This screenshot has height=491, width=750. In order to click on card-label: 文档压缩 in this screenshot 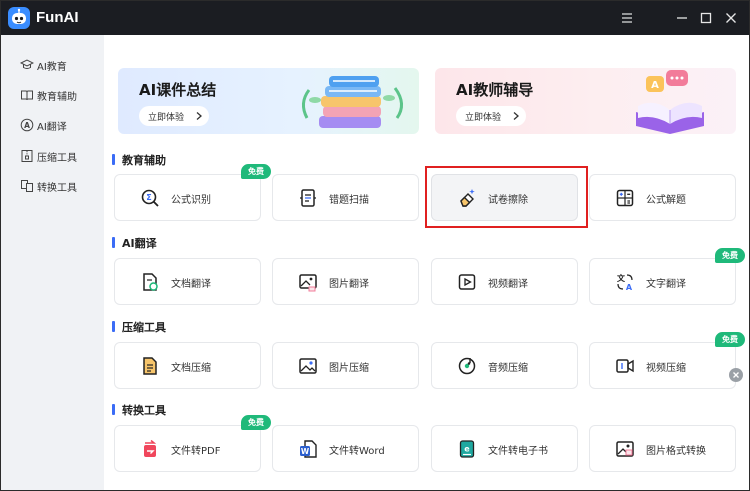, I will do `click(191, 368)`.